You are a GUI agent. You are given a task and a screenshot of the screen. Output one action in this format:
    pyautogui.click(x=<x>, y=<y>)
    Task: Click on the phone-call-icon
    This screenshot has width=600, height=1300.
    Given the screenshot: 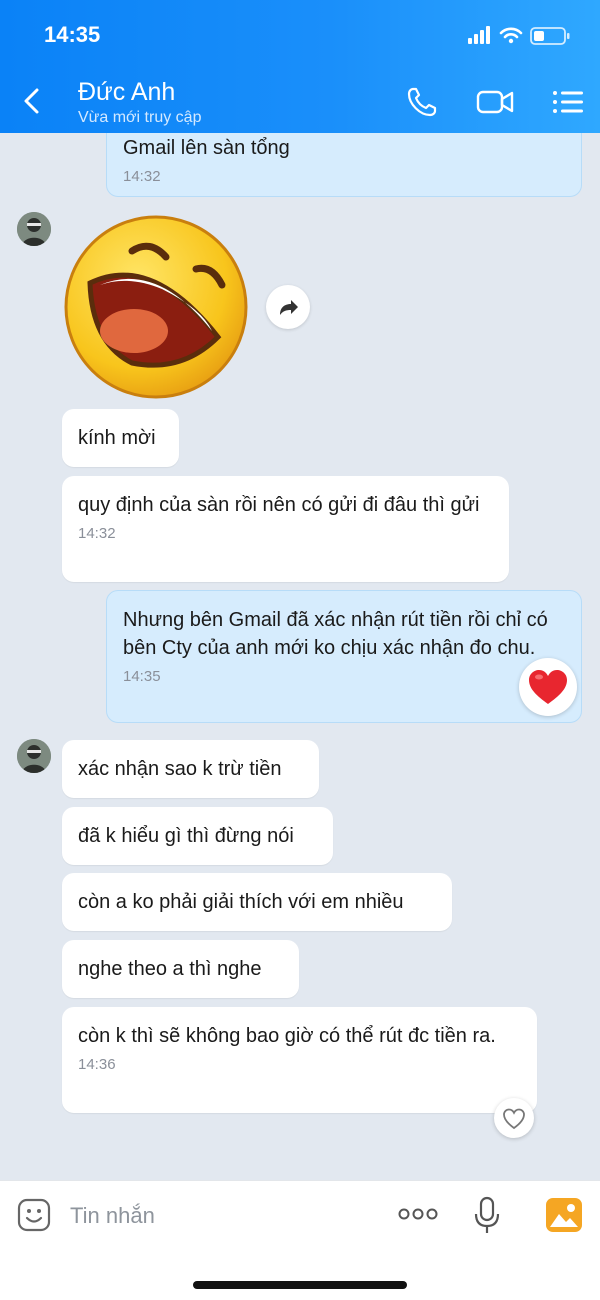 What is the action you would take?
    pyautogui.click(x=422, y=102)
    